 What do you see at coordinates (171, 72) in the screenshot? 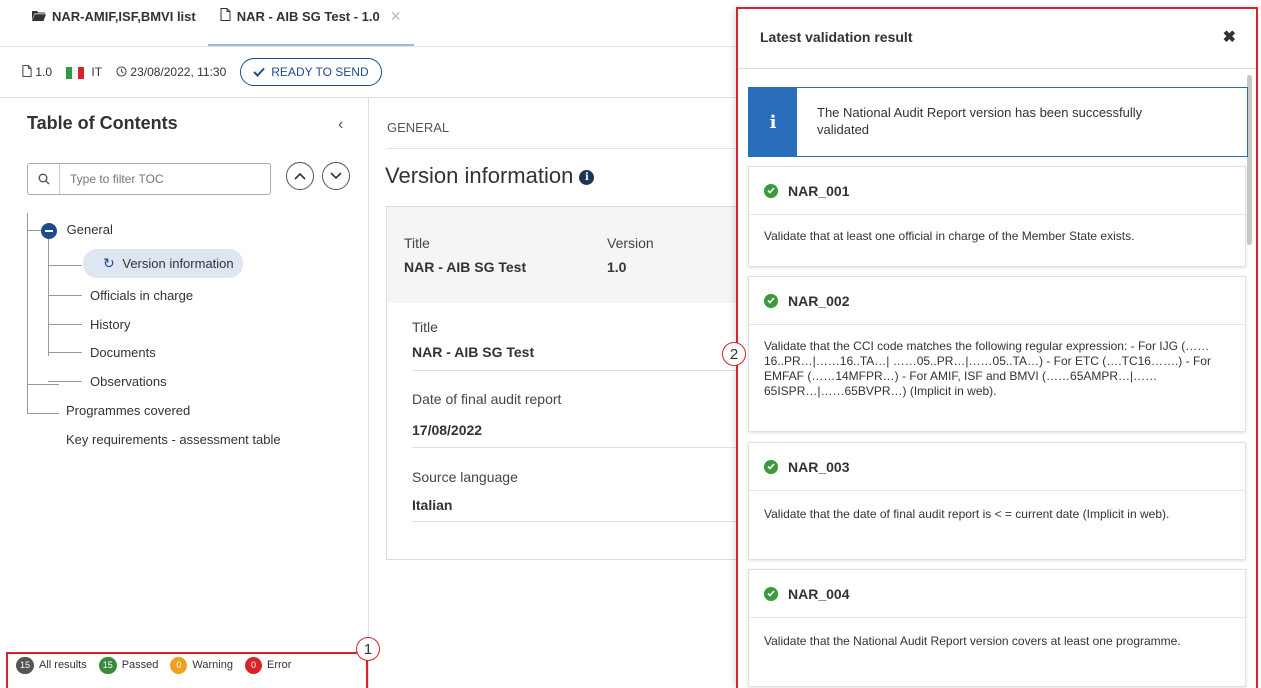
I see `last-modified: 23/08/2022, 11:30` at bounding box center [171, 72].